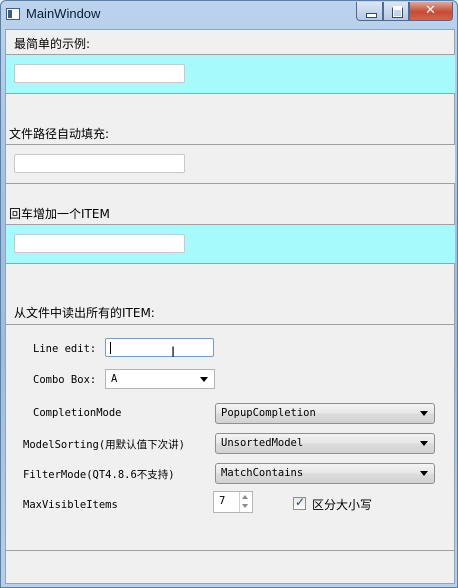 The width and height of the screenshot is (458, 588). I want to click on close-button, so click(431, 11).